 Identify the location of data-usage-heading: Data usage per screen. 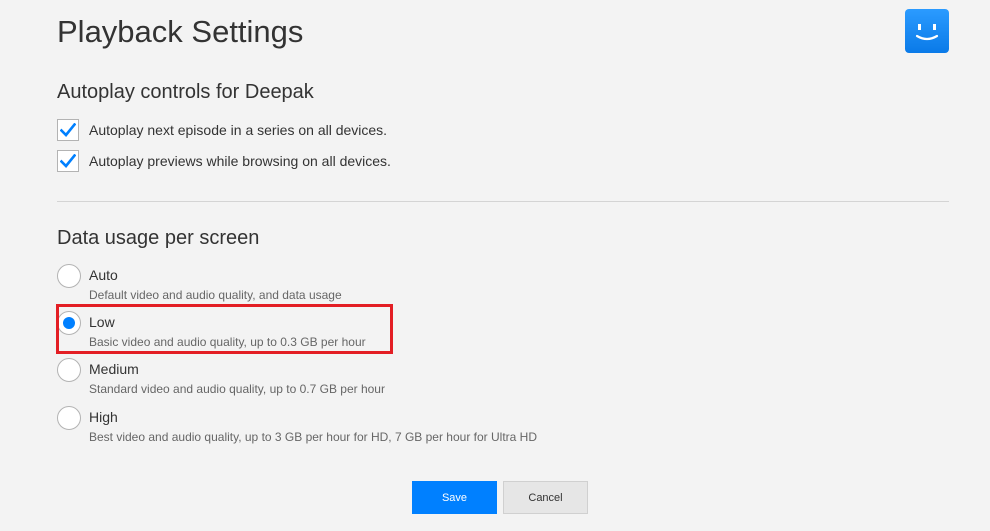
(158, 238).